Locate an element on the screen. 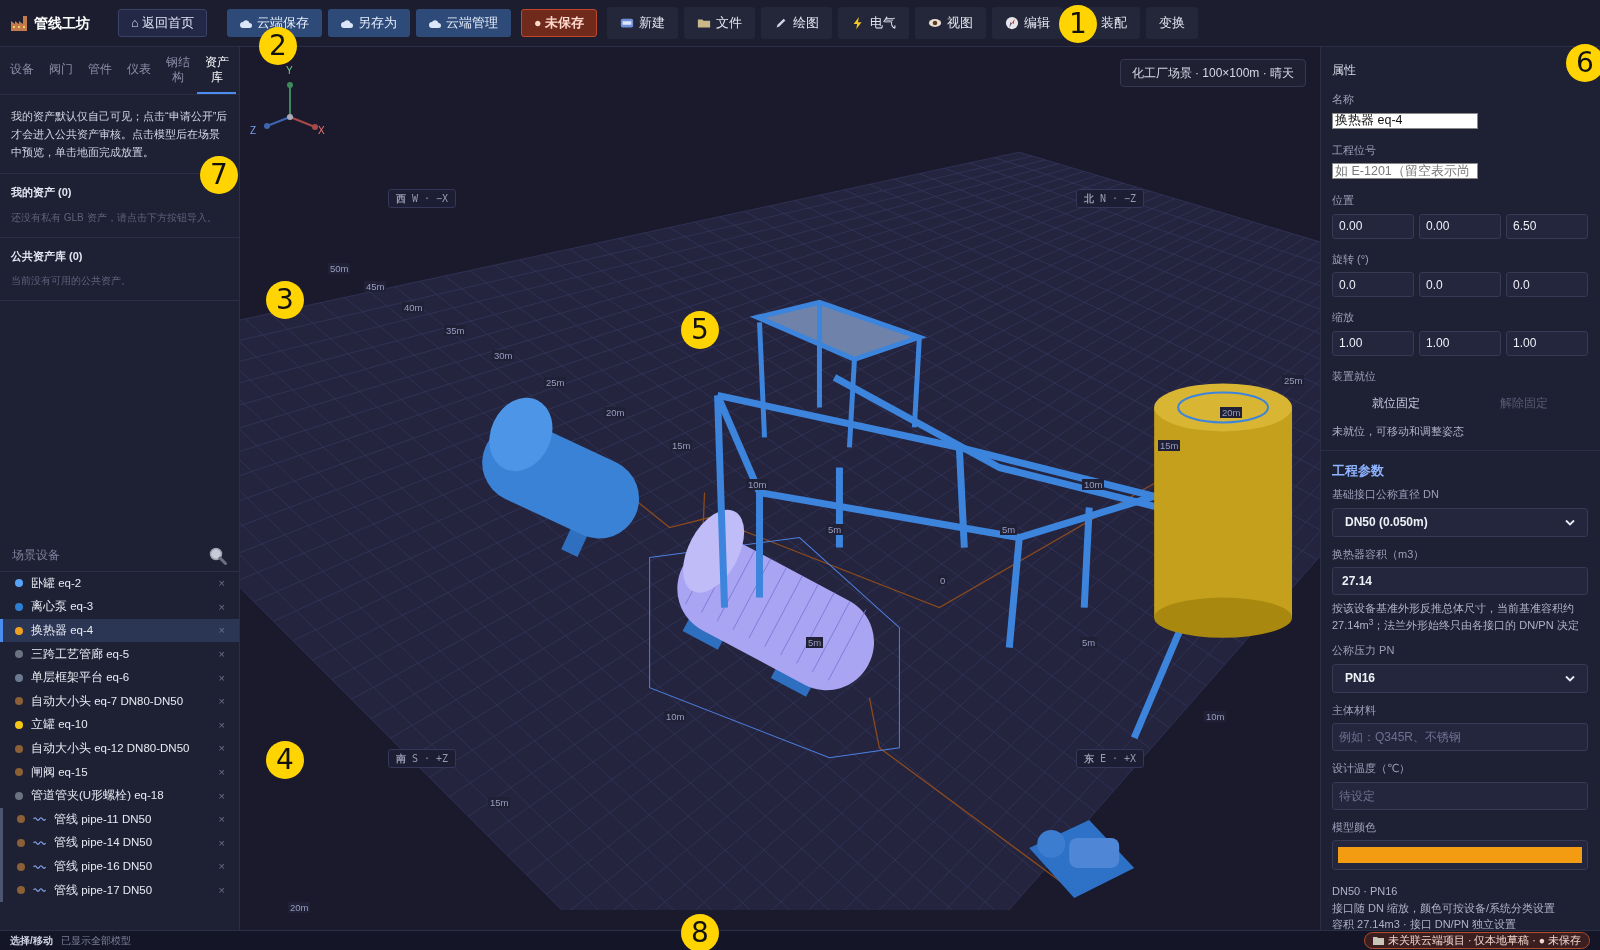 This screenshot has height=950, width=1600. field-label: 名称 is located at coordinates (1343, 100).